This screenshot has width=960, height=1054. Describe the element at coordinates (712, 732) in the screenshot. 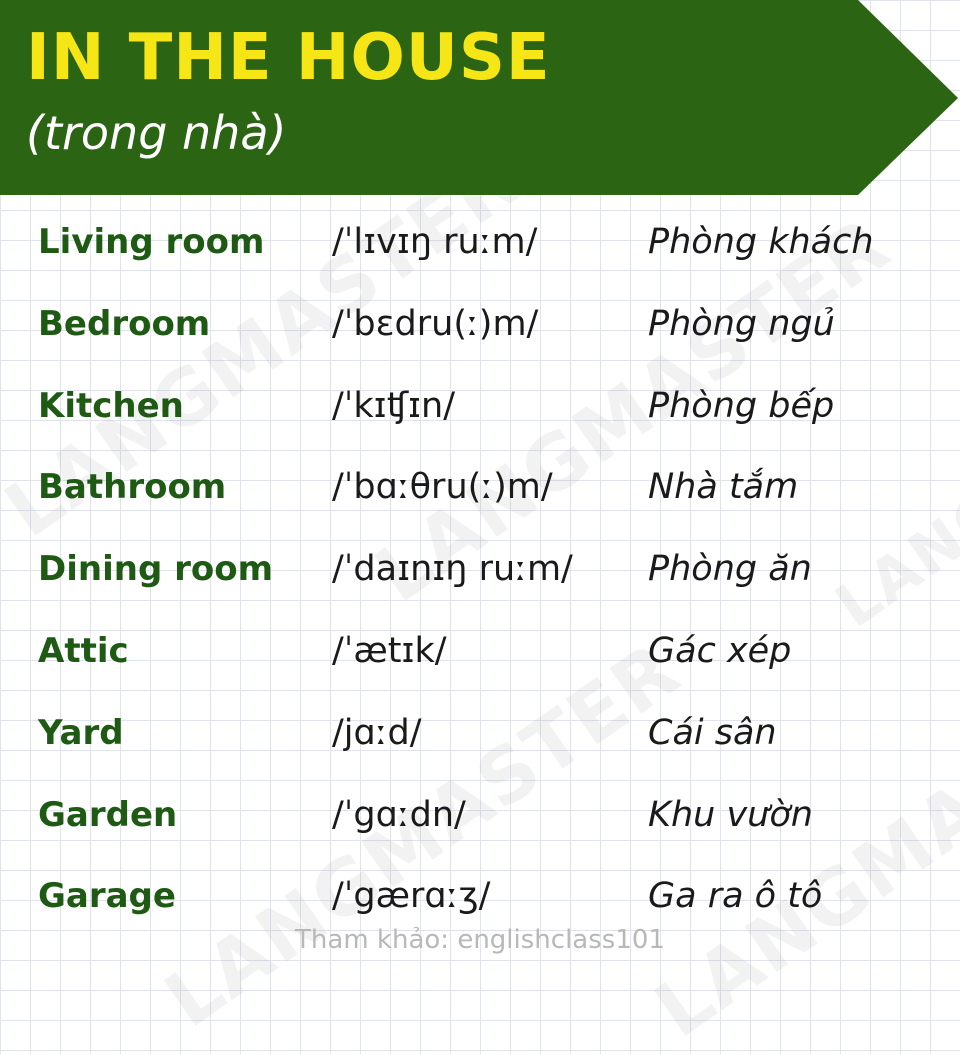

I see `vocab-meaning: Cái sân` at that location.